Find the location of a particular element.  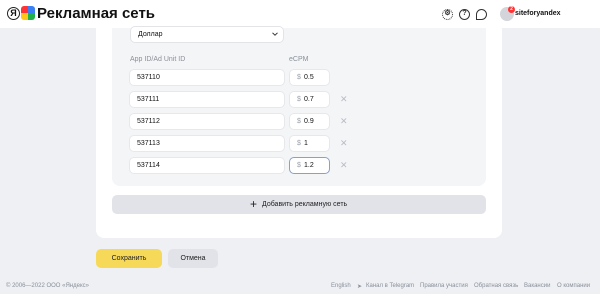

username: siteforyandex is located at coordinates (538, 13).